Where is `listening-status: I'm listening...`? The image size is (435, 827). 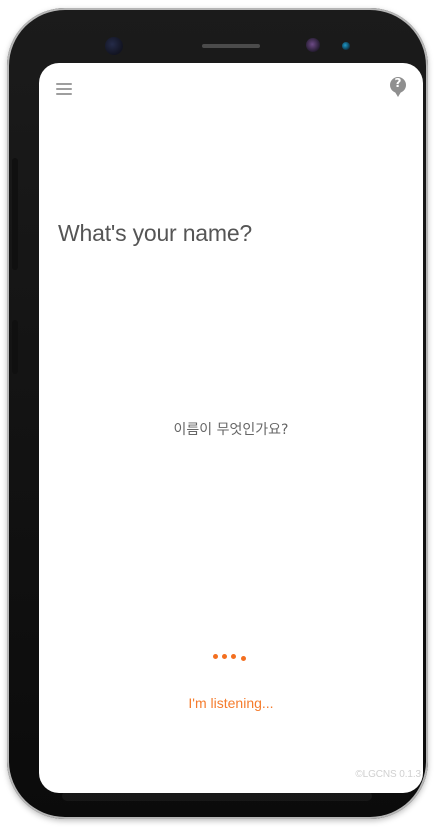 listening-status: I'm listening... is located at coordinates (231, 703).